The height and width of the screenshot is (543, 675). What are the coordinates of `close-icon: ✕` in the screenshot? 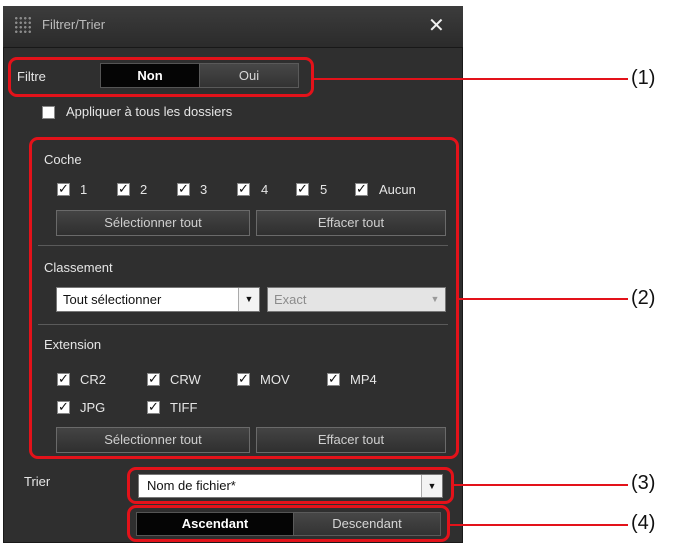 It's located at (436, 25).